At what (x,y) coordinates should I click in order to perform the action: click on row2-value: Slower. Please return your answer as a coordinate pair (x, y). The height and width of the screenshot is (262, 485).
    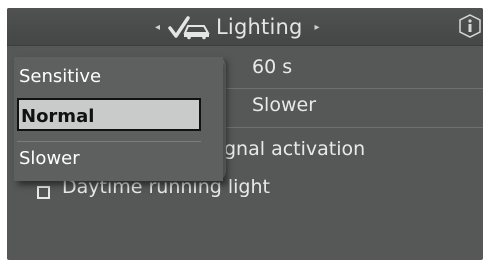
    Looking at the image, I should click on (284, 105).